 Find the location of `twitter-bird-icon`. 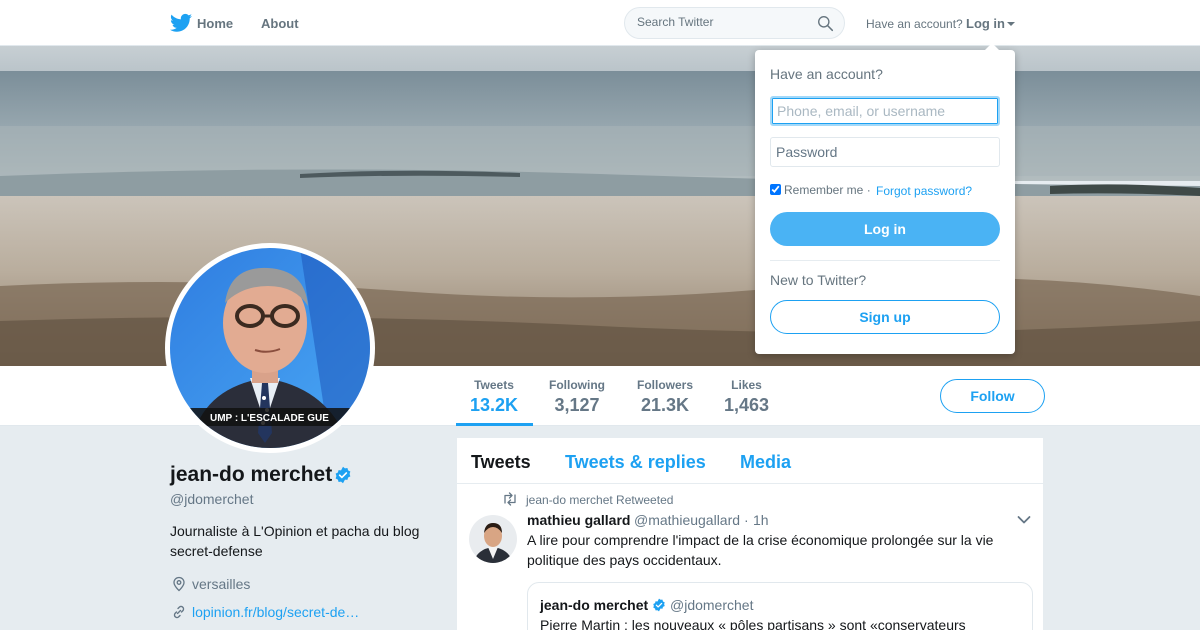

twitter-bird-icon is located at coordinates (181, 23).